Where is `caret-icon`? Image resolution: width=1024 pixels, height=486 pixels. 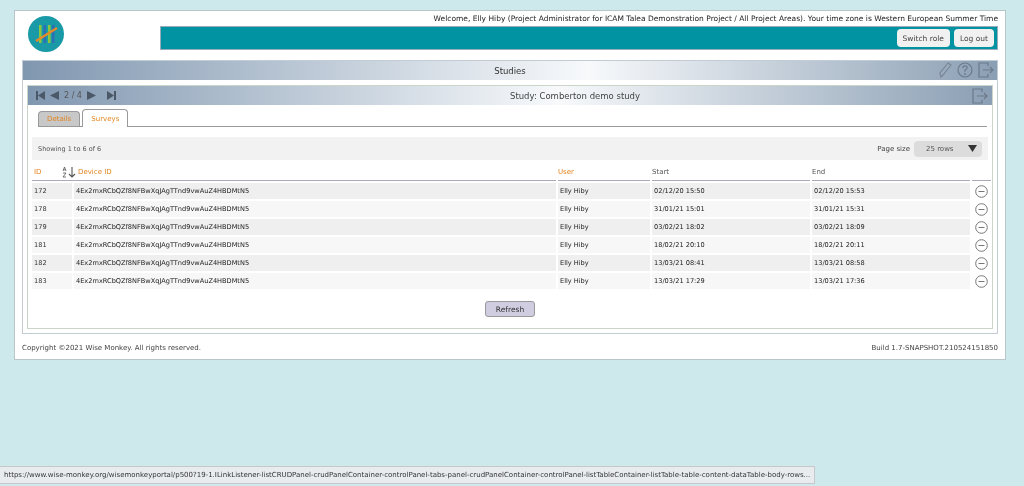
caret-icon is located at coordinates (972, 148).